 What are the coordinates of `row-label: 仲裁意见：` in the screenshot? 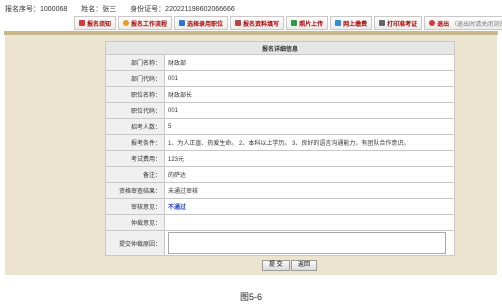 It's located at (135, 222).